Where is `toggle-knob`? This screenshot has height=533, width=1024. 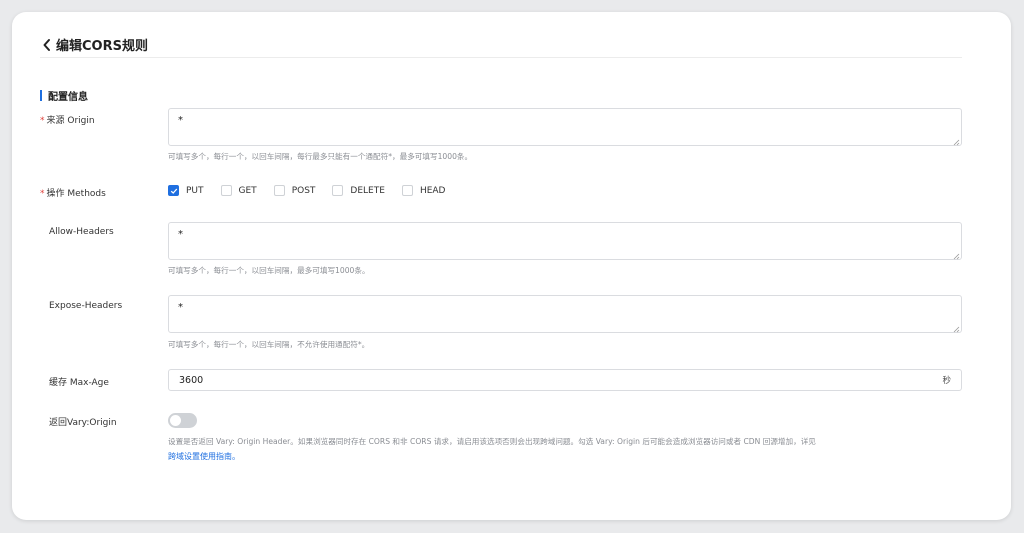 toggle-knob is located at coordinates (175, 420).